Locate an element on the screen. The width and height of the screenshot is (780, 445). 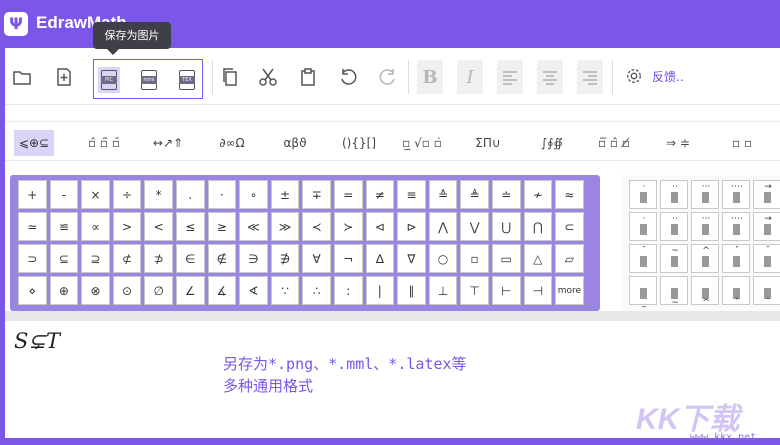
more-symbols-button: more is located at coordinates (569, 290).